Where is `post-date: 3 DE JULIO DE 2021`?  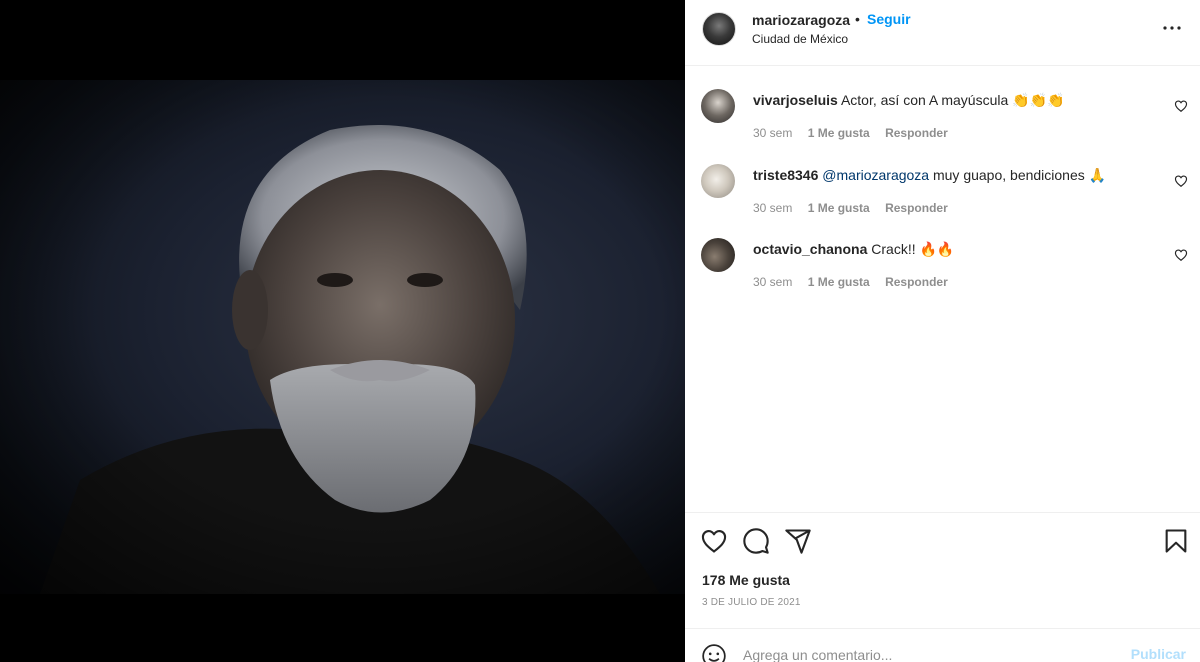 post-date: 3 DE JULIO DE 2021 is located at coordinates (751, 602).